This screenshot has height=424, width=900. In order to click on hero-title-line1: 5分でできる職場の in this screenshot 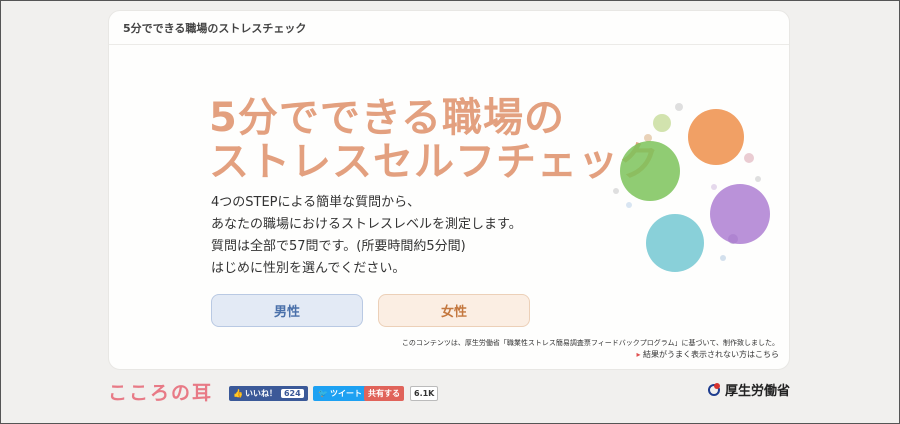, I will do `click(387, 118)`.